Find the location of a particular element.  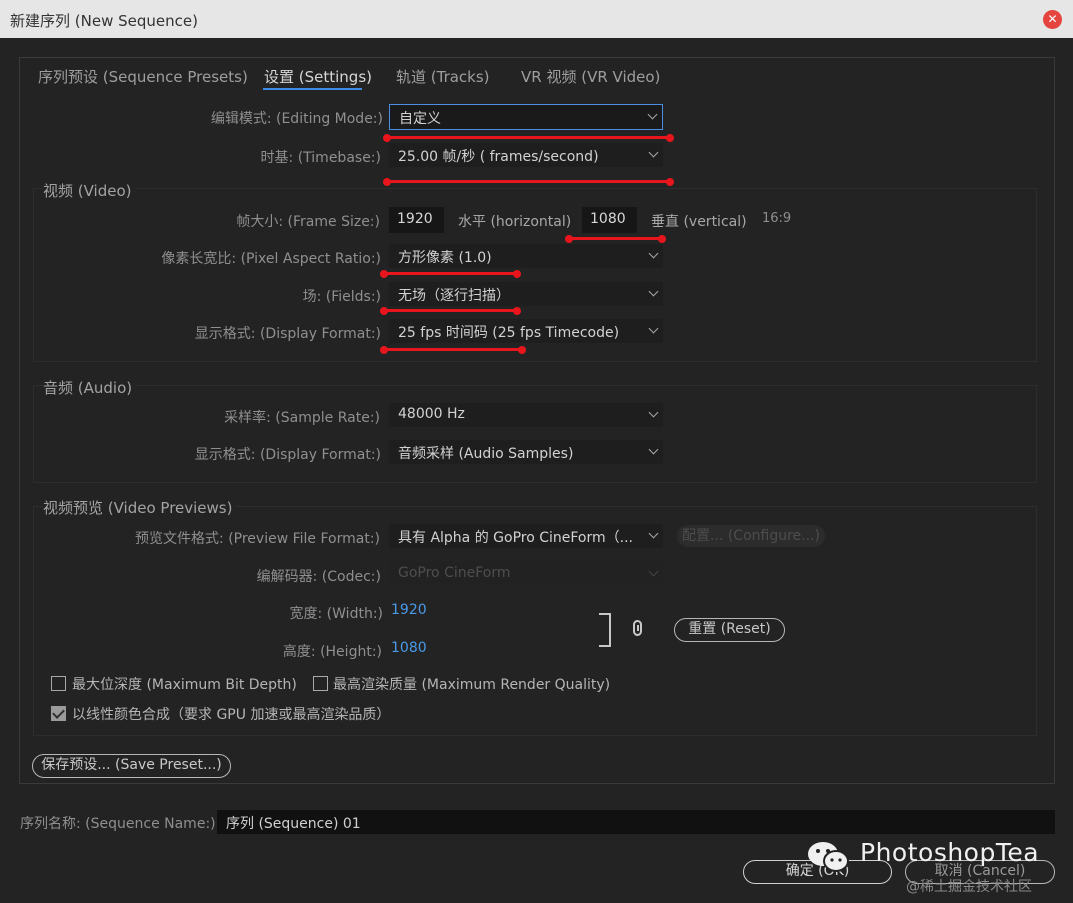

video-display-format-dropdown: 25 fps 时间码 (25 fps Timecode) is located at coordinates (526, 331).